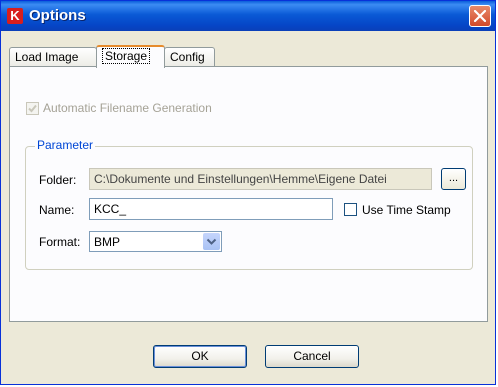  I want to click on chevron-down-icon, so click(211, 241).